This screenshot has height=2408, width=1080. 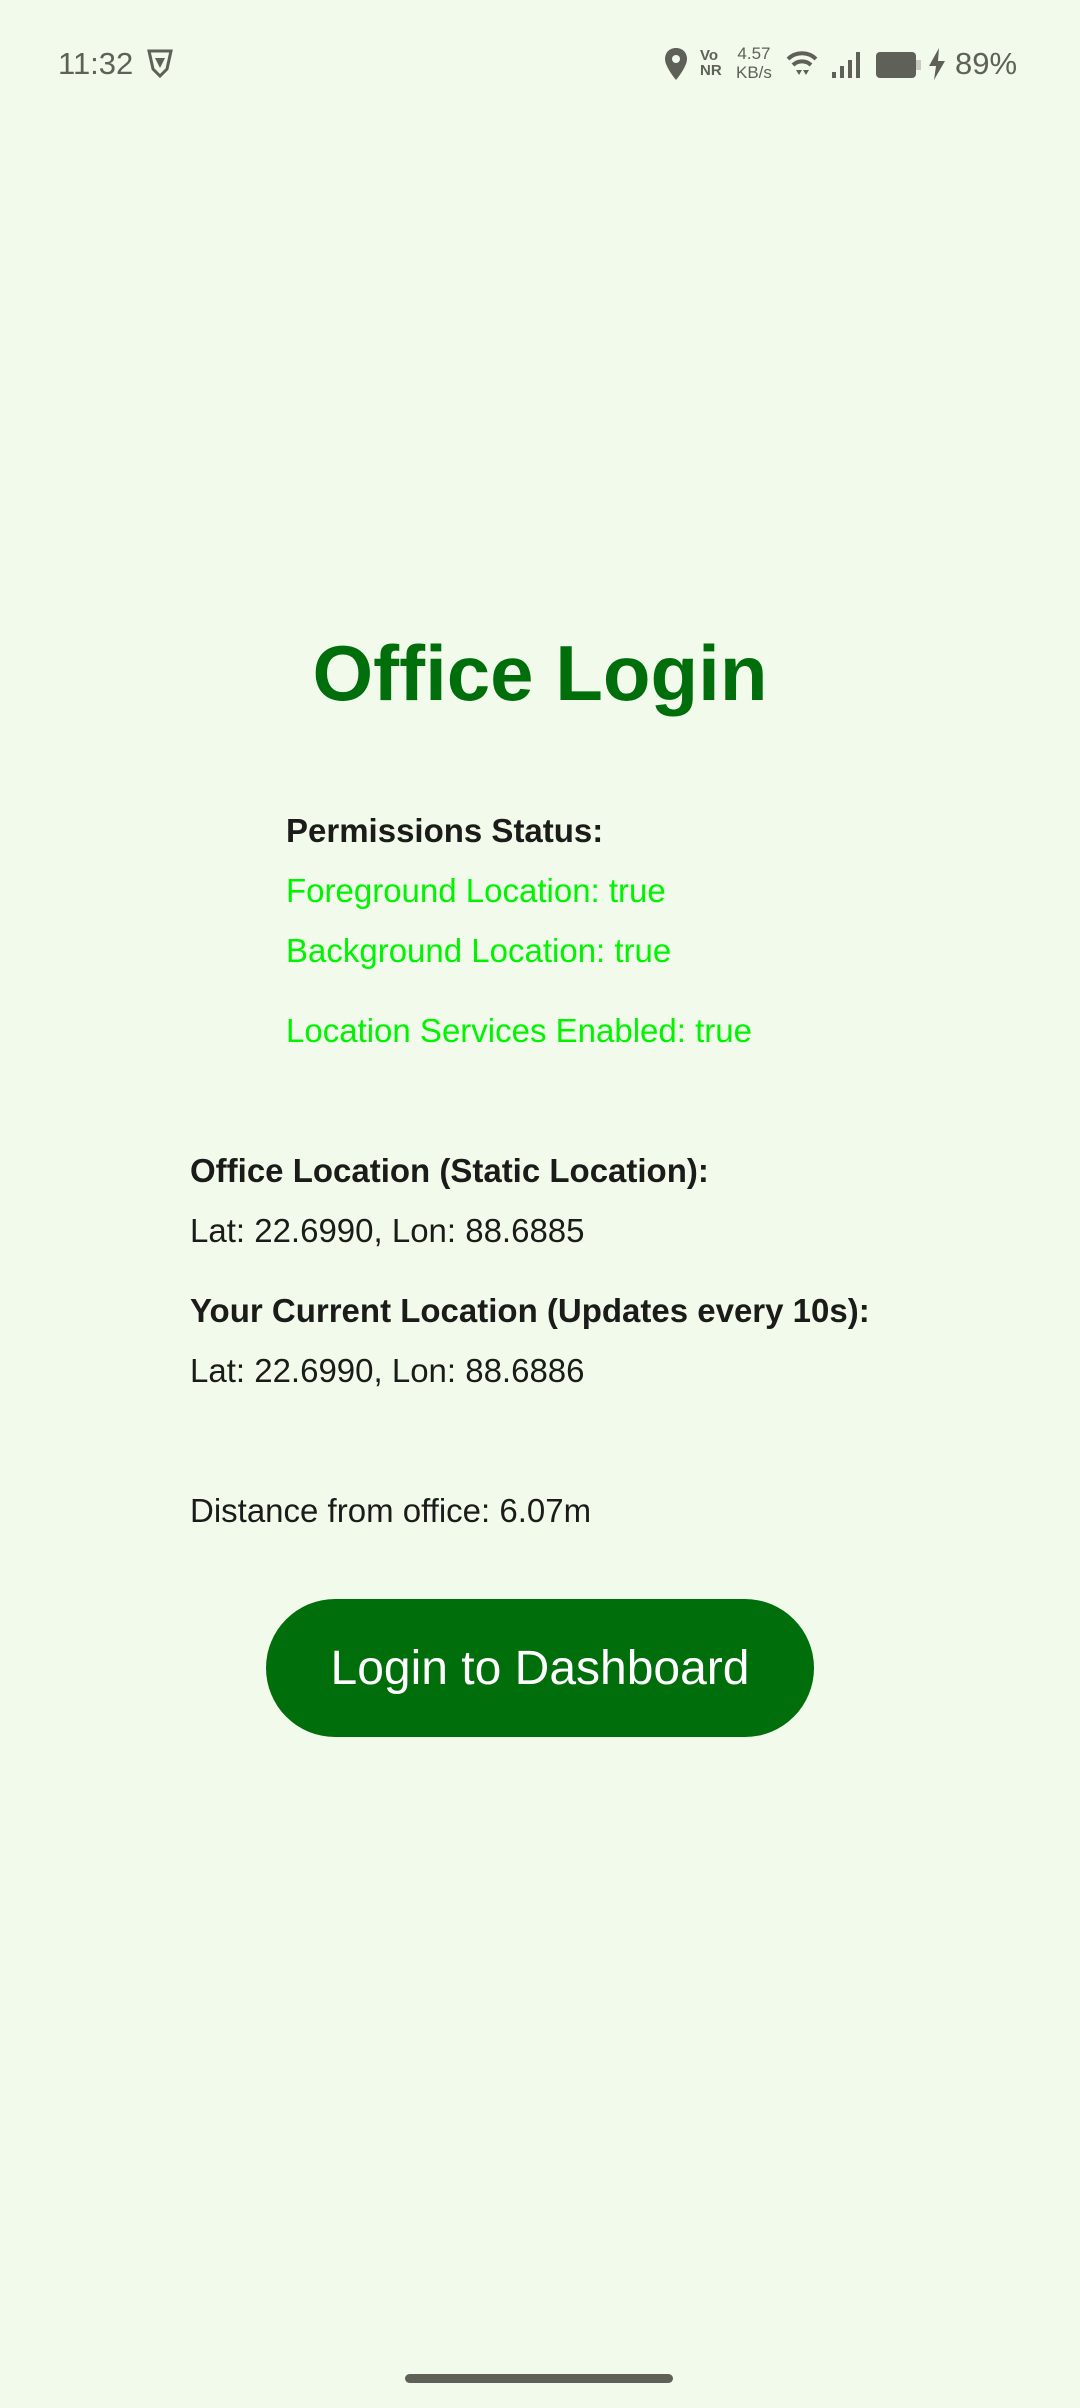 I want to click on volte-bottom: NR, so click(x=711, y=70).